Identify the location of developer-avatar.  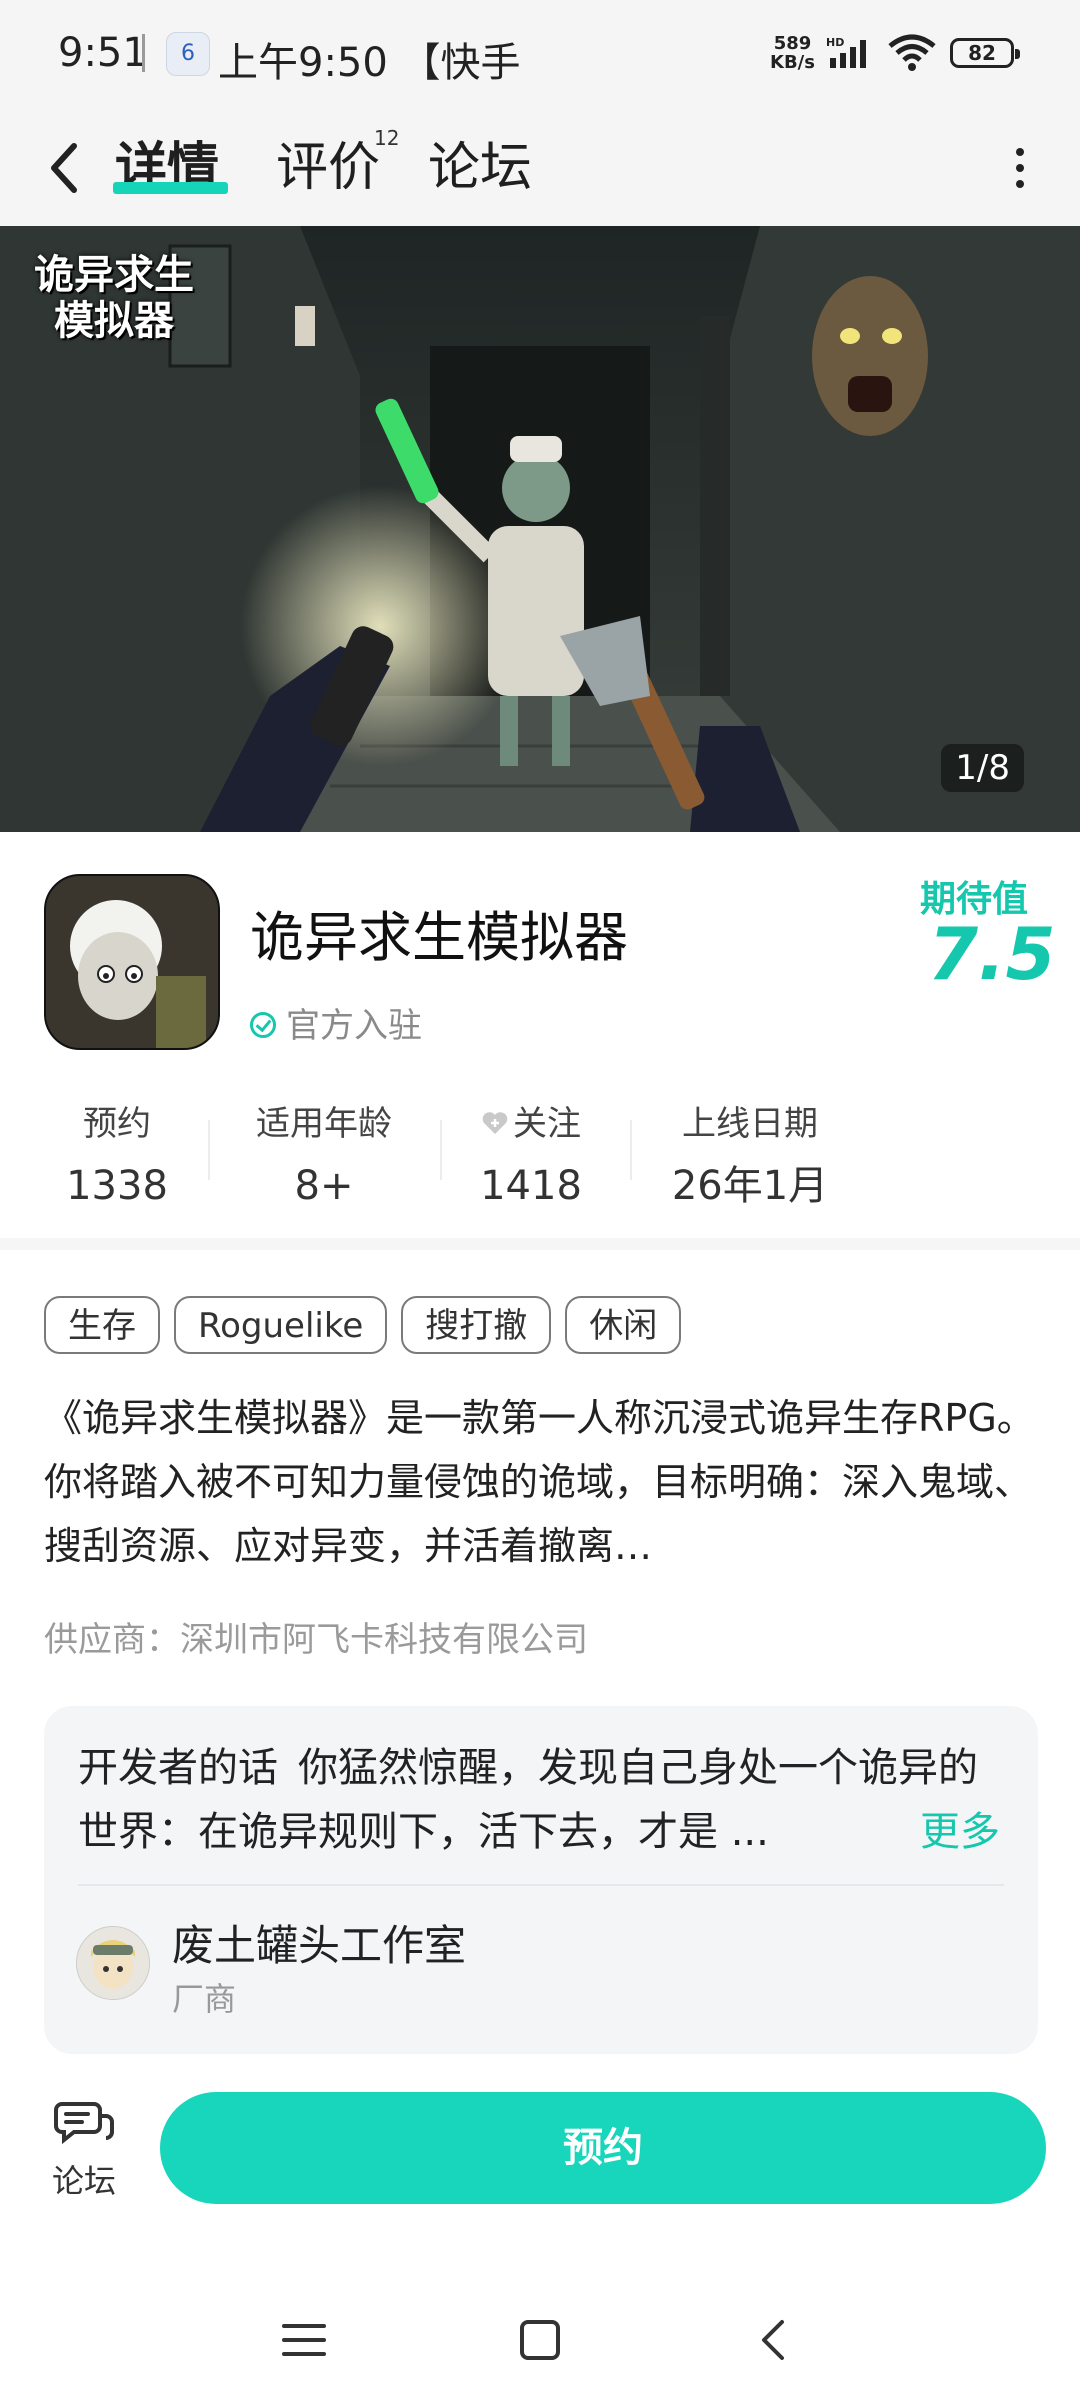
(113, 1963).